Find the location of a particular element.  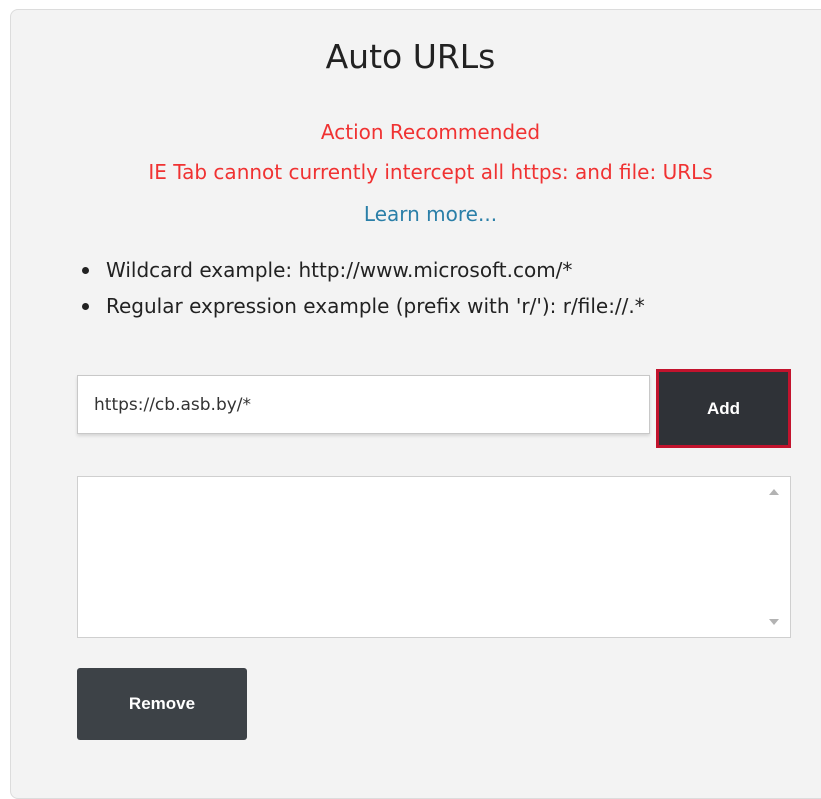

url-input is located at coordinates (363, 404).